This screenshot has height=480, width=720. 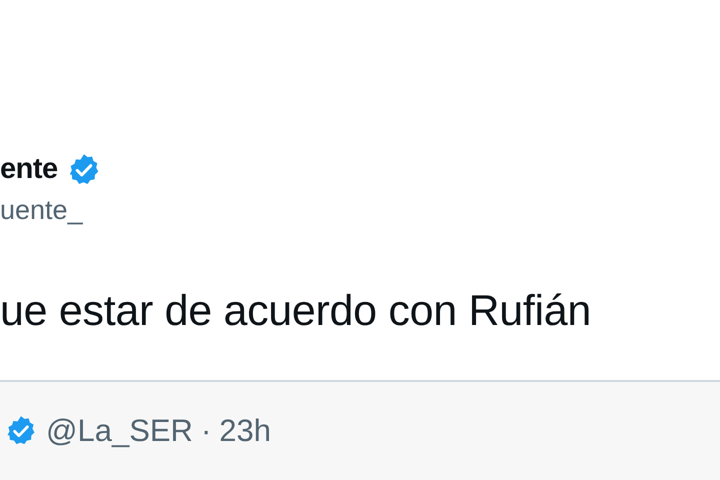 What do you see at coordinates (119, 431) in the screenshot?
I see `quoted-handle: @La_SER` at bounding box center [119, 431].